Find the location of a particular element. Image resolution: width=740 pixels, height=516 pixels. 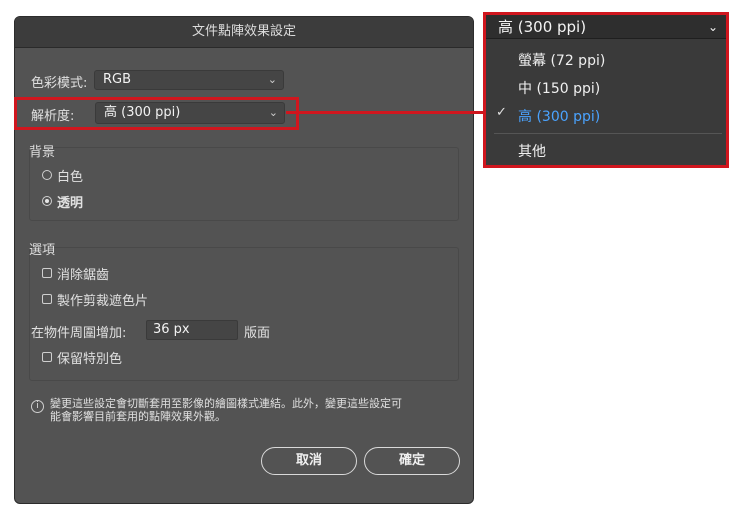

resolution-label: 解析度: is located at coordinates (53, 116).